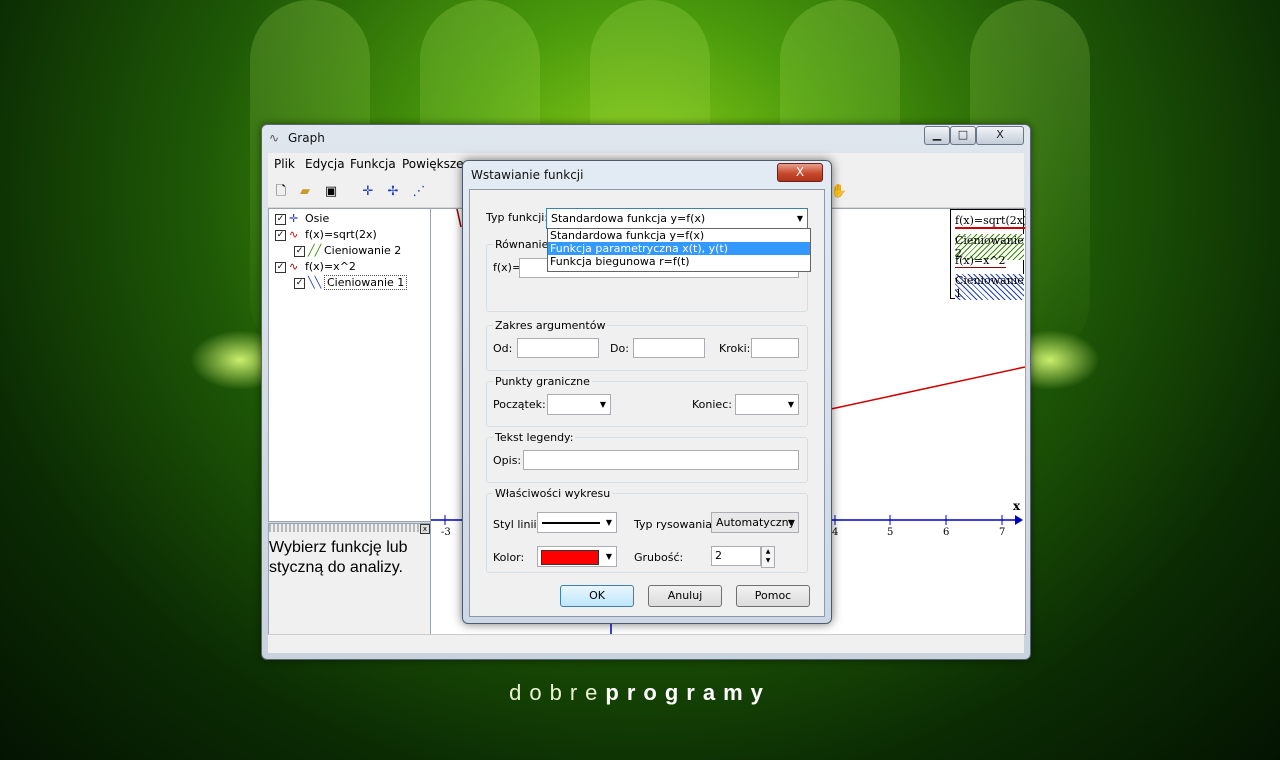 The height and width of the screenshot is (760, 1280). What do you see at coordinates (570, 557) in the screenshot?
I see `color-swatch` at bounding box center [570, 557].